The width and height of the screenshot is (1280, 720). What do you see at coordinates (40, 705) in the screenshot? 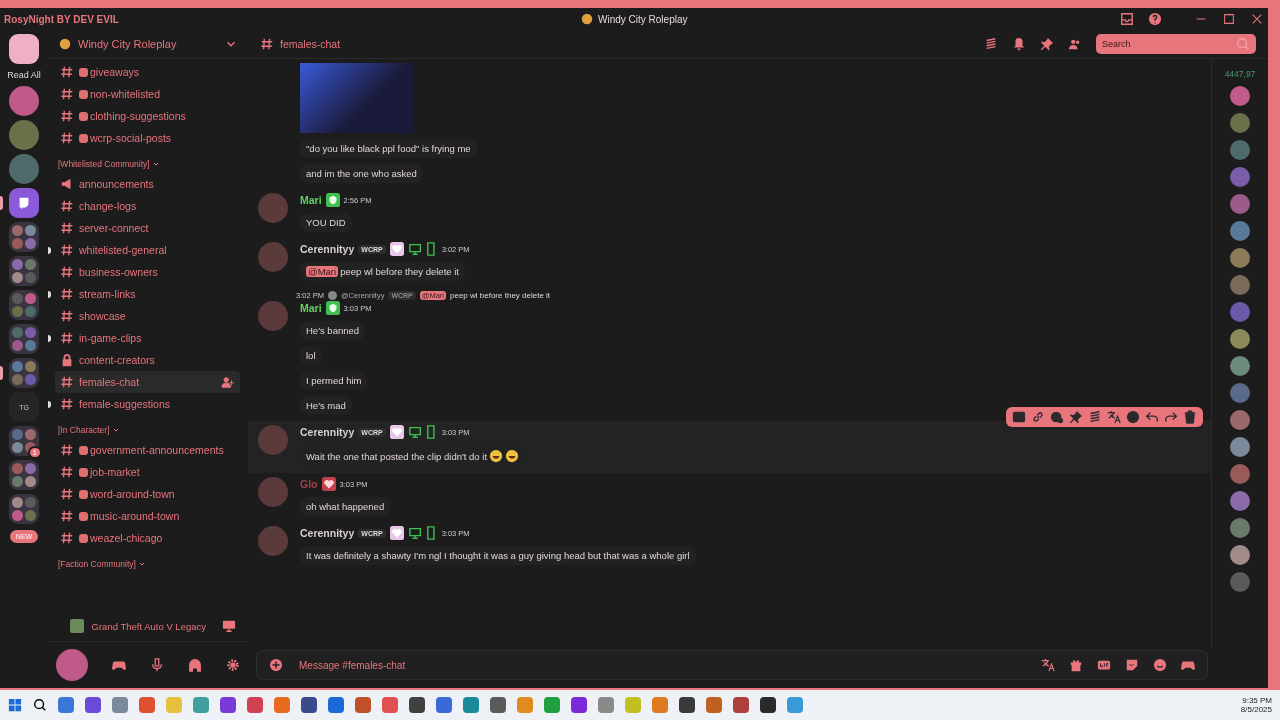
I see `search-icon` at bounding box center [40, 705].